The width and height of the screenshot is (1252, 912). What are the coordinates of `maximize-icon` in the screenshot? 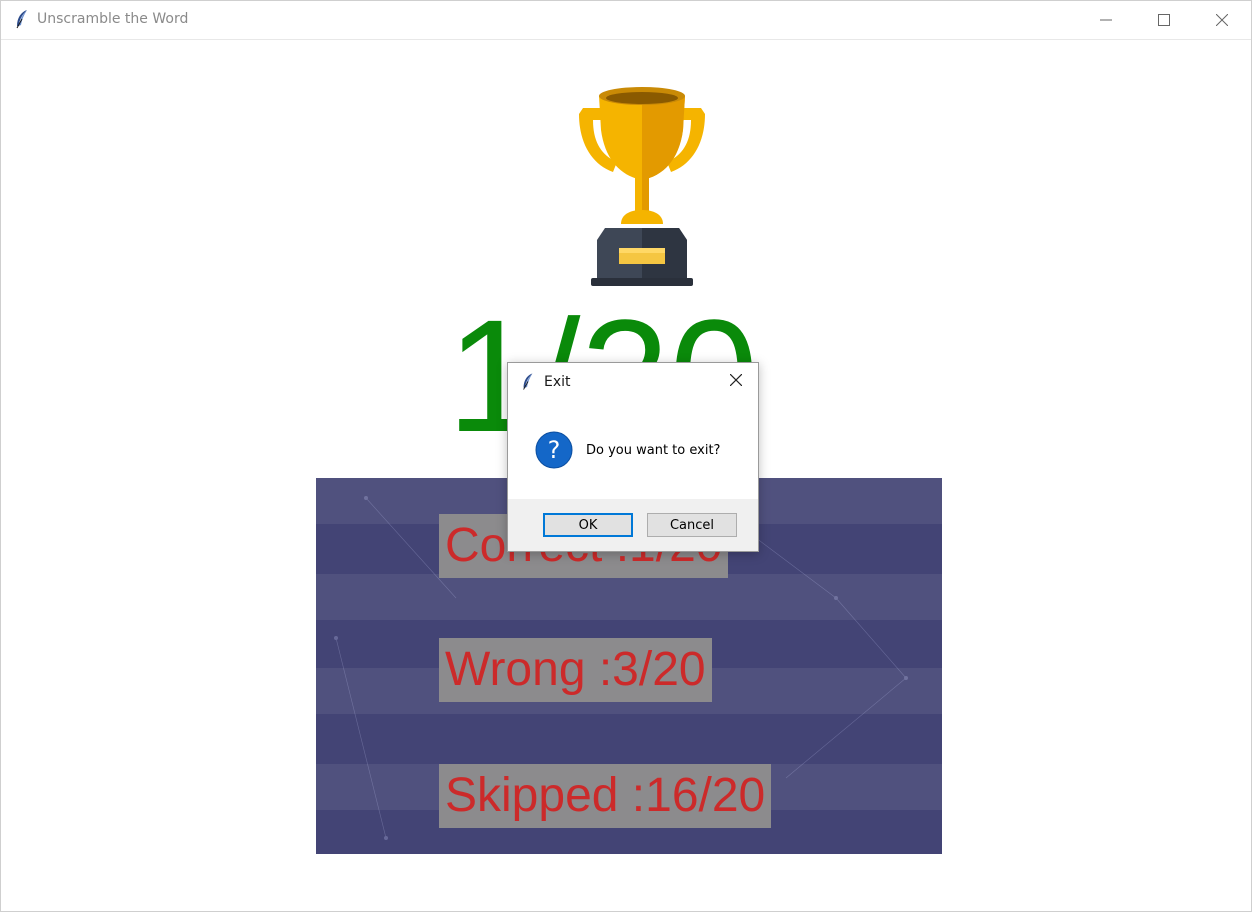 It's located at (1164, 20).